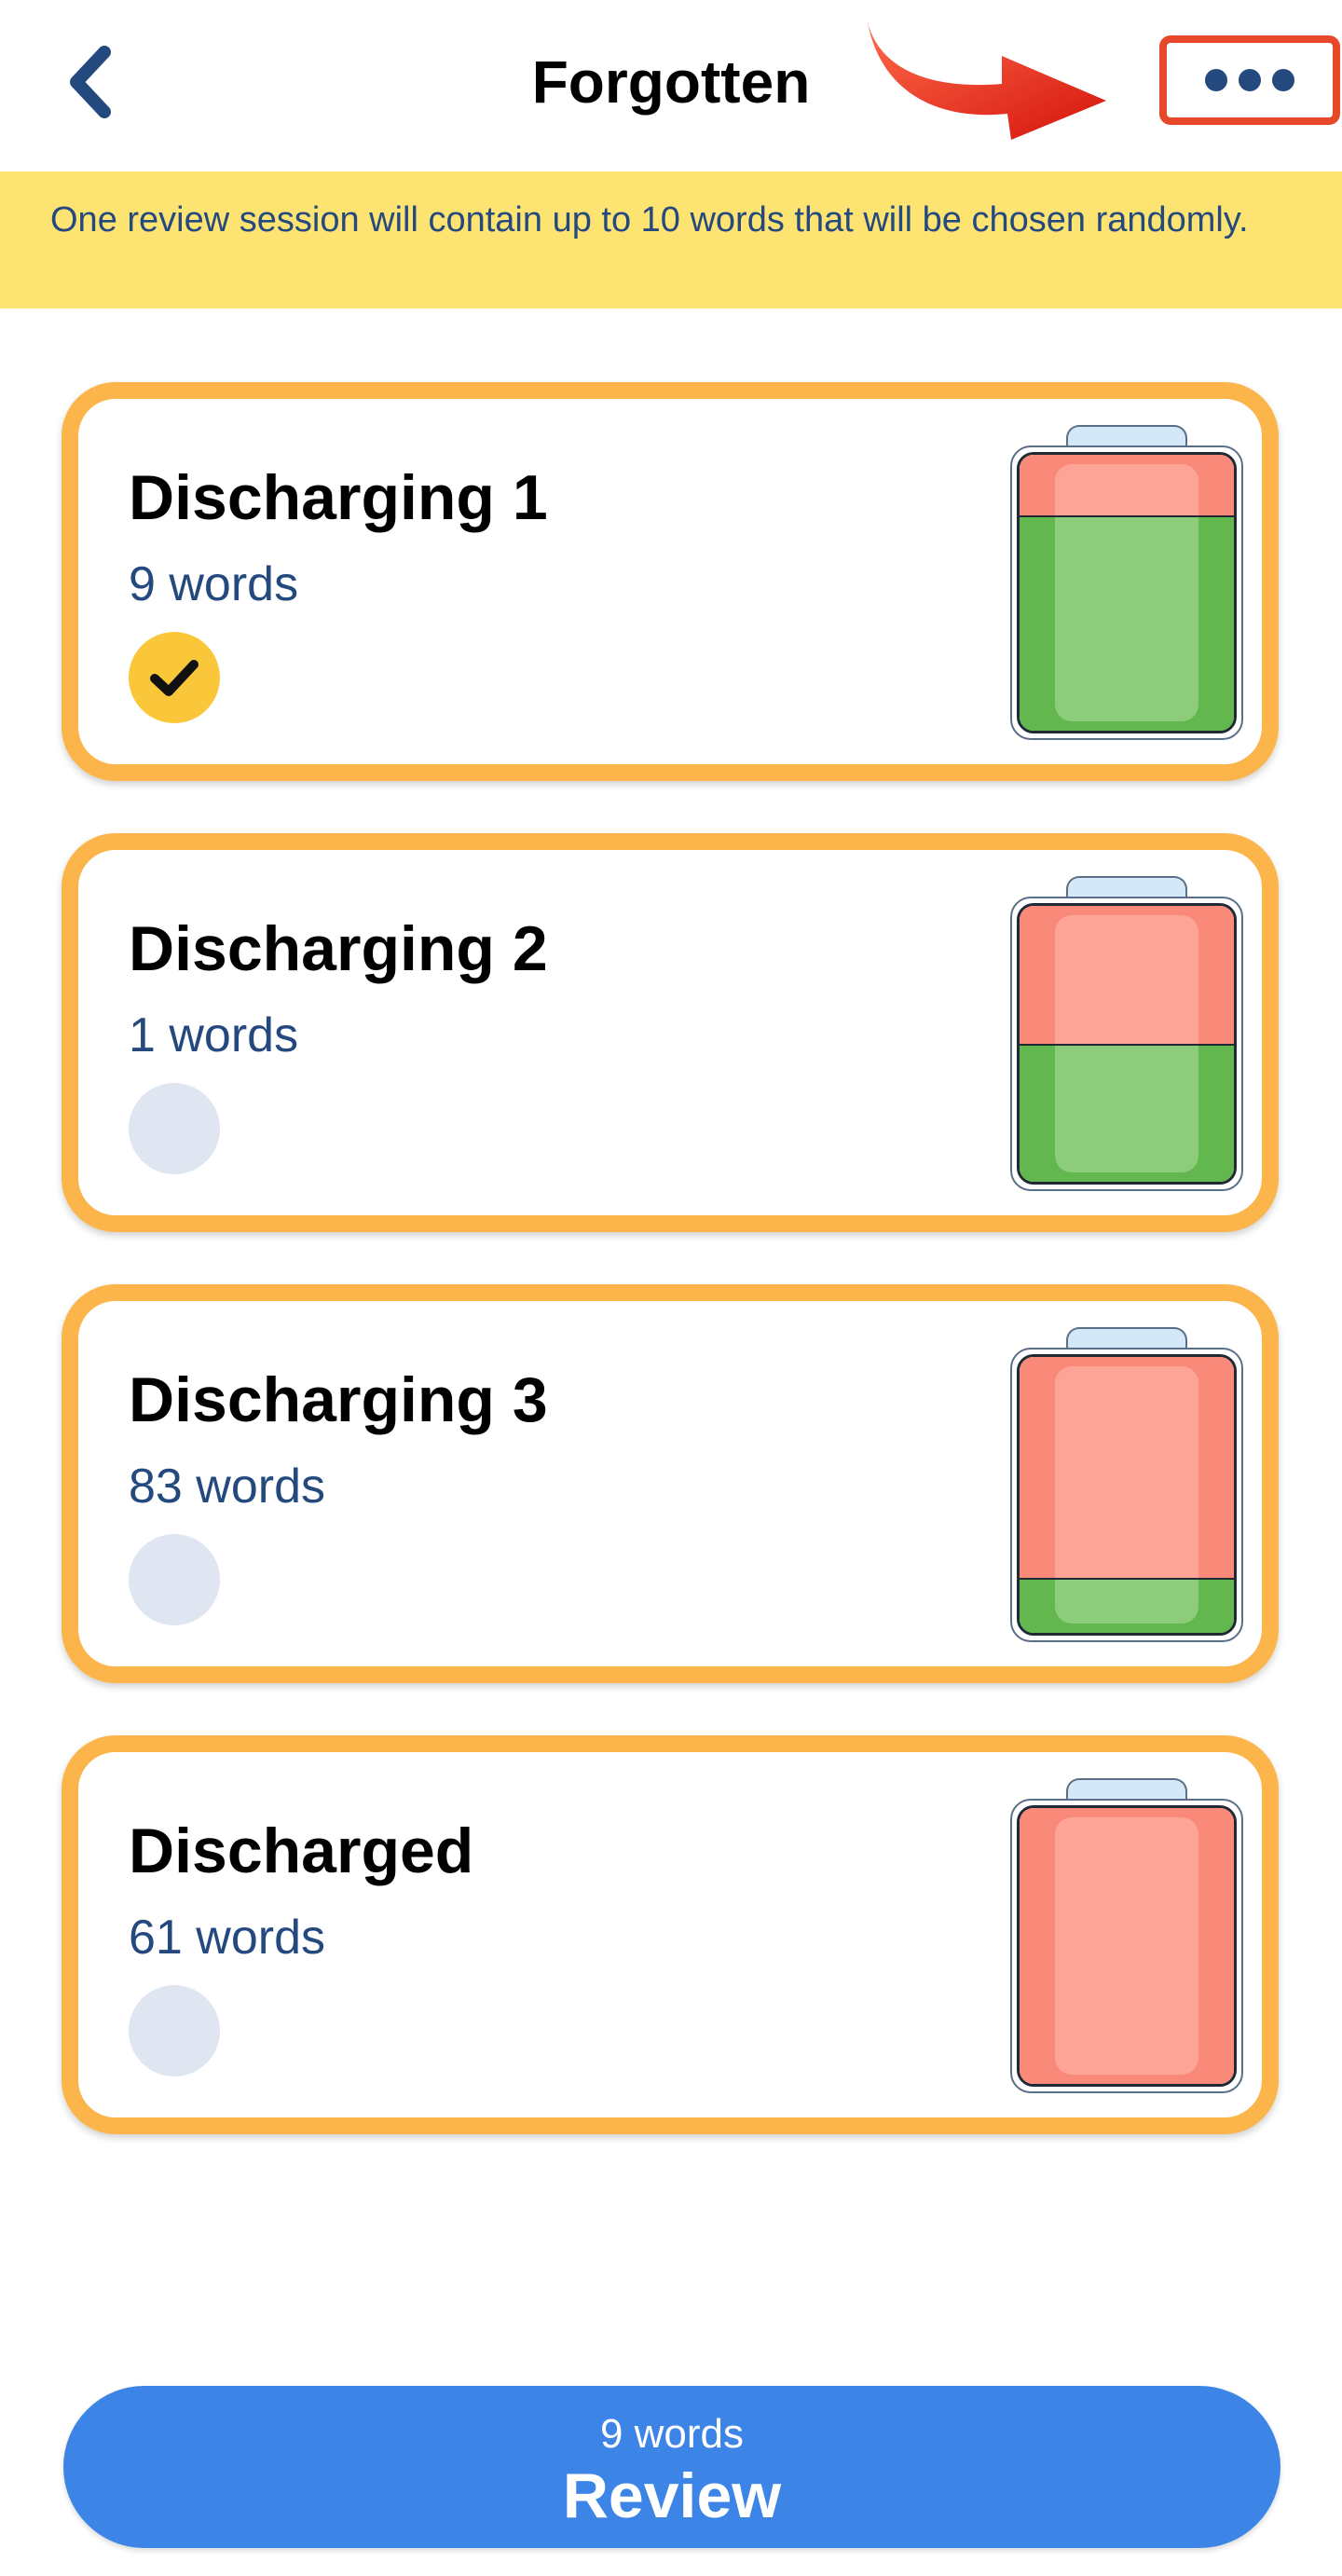 Image resolution: width=1342 pixels, height=2576 pixels. I want to click on more-options-button, so click(1249, 80).